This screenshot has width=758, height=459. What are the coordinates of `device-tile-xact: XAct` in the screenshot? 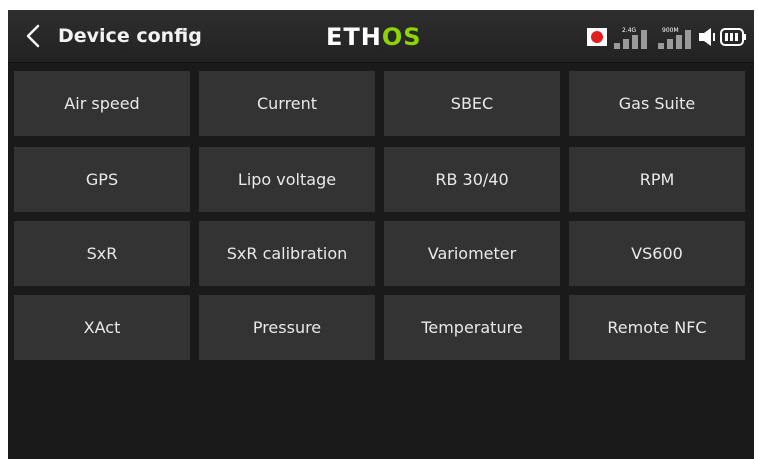 It's located at (102, 327).